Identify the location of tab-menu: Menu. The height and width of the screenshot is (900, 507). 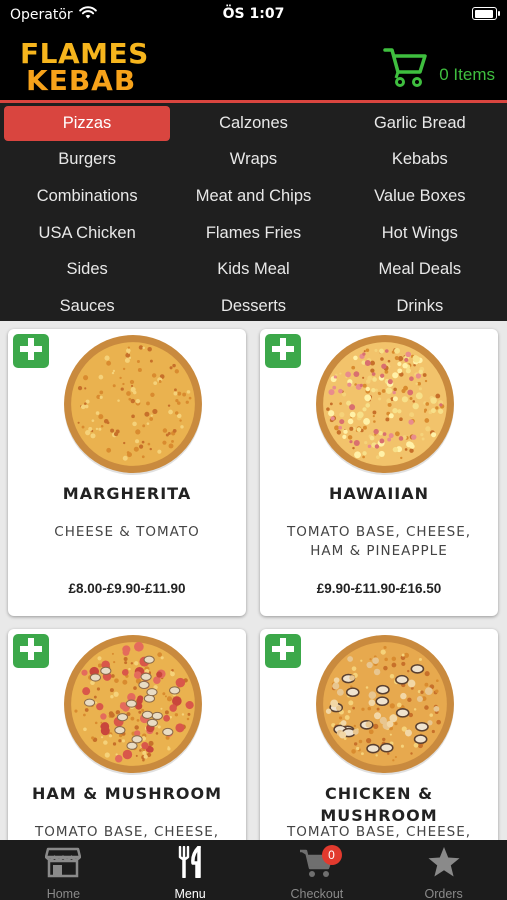
(190, 870).